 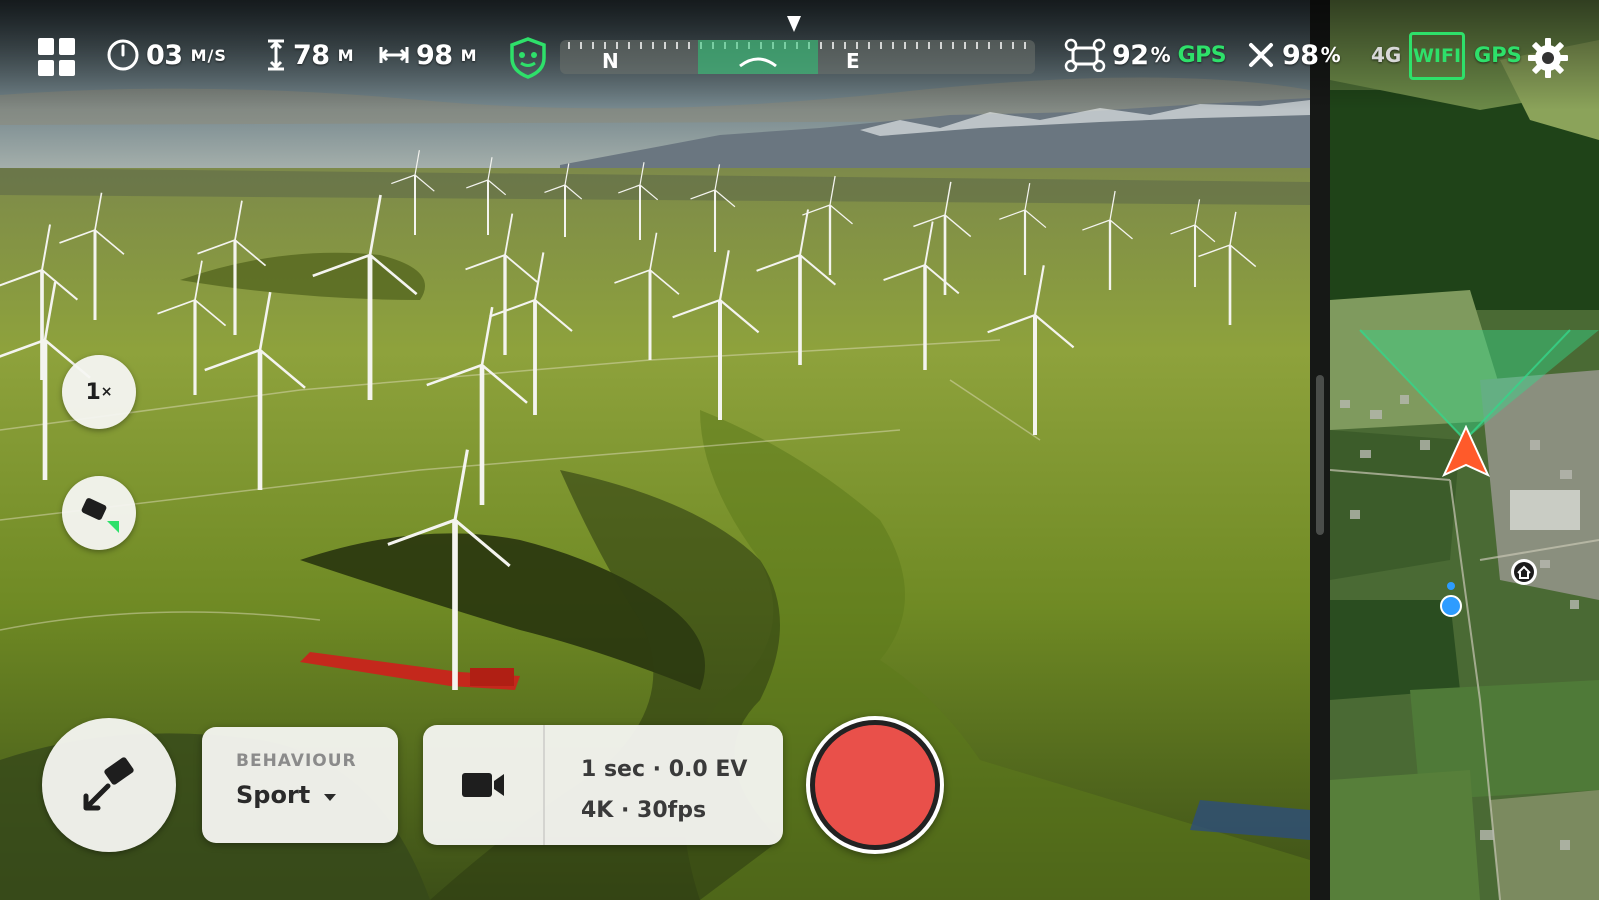 I want to click on pilot-location-icon, so click(x=1451, y=599).